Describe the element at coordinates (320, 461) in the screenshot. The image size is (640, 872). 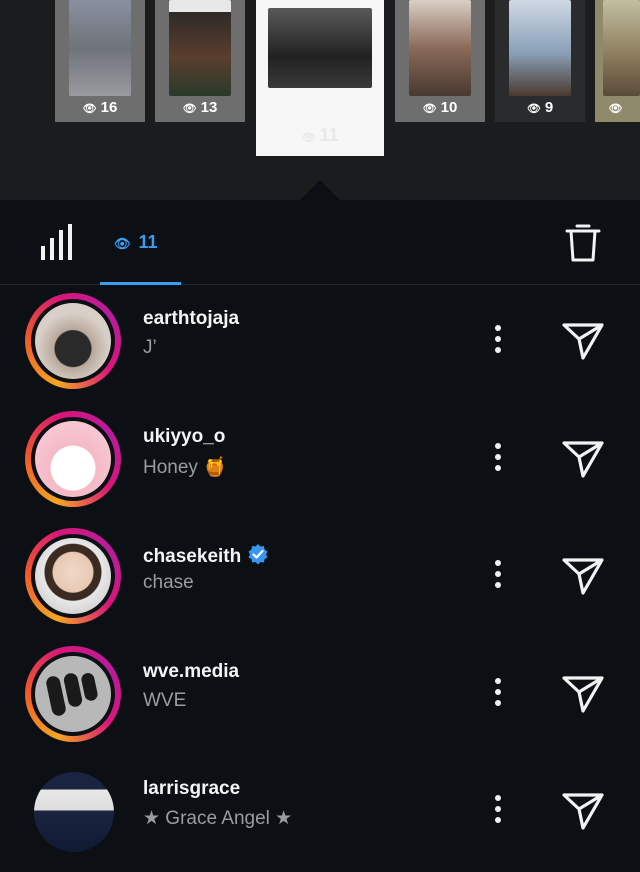
I see `viewer-row: ukiyyo_o Honey 🍯` at that location.